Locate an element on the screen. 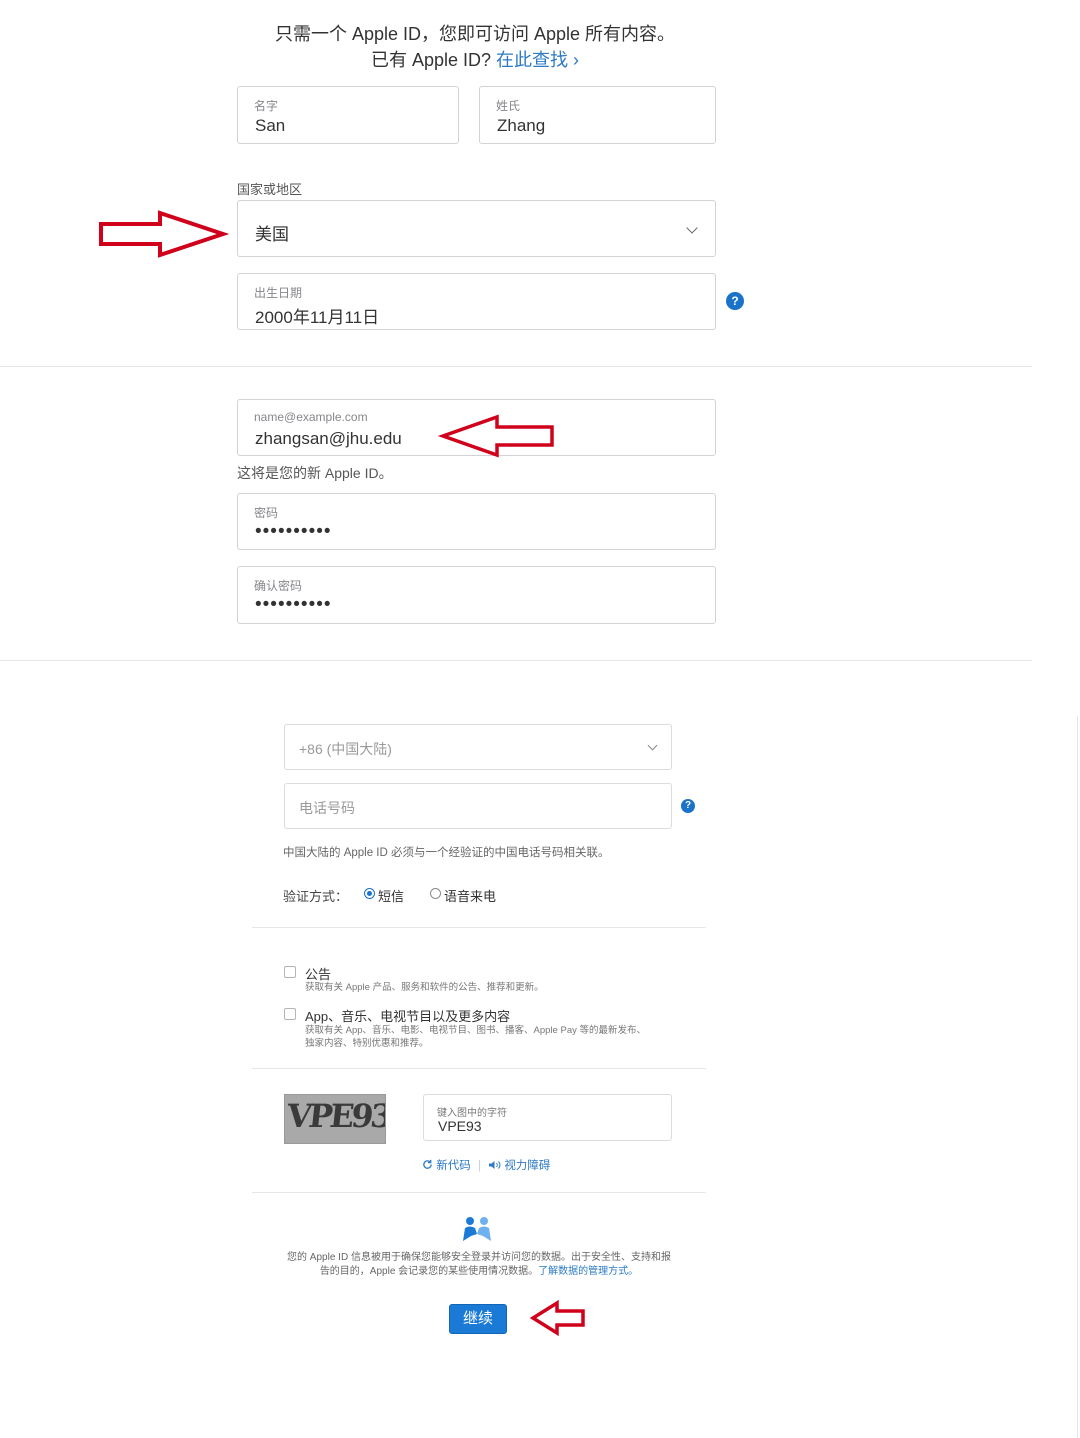 The height and width of the screenshot is (1438, 1080). captcha-image: VPE93 is located at coordinates (335, 1119).